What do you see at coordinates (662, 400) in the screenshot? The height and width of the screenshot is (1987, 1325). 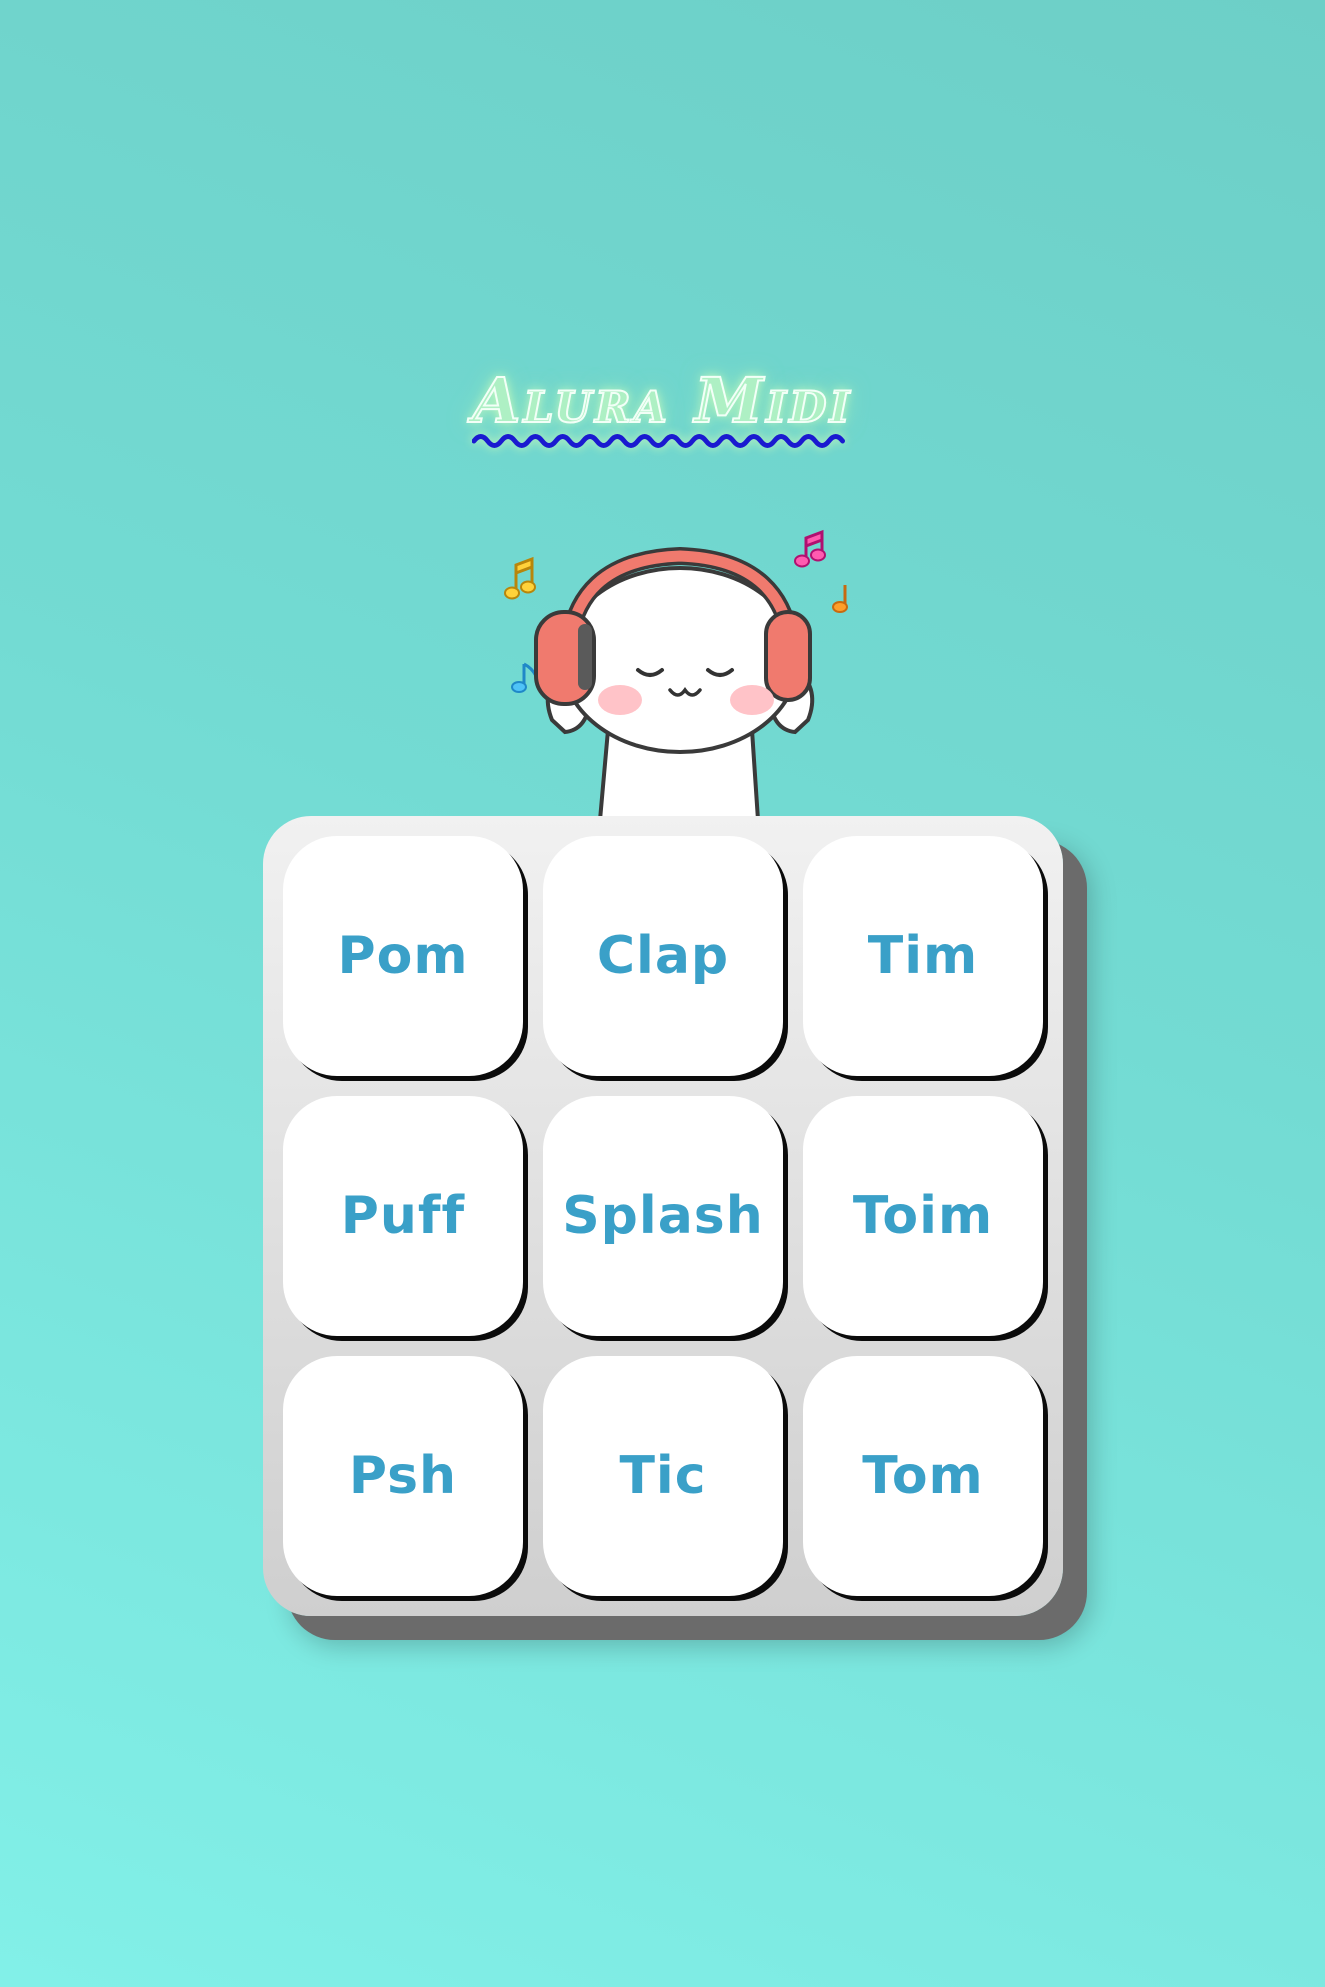 I see `app-title-text: Alura Midi` at bounding box center [662, 400].